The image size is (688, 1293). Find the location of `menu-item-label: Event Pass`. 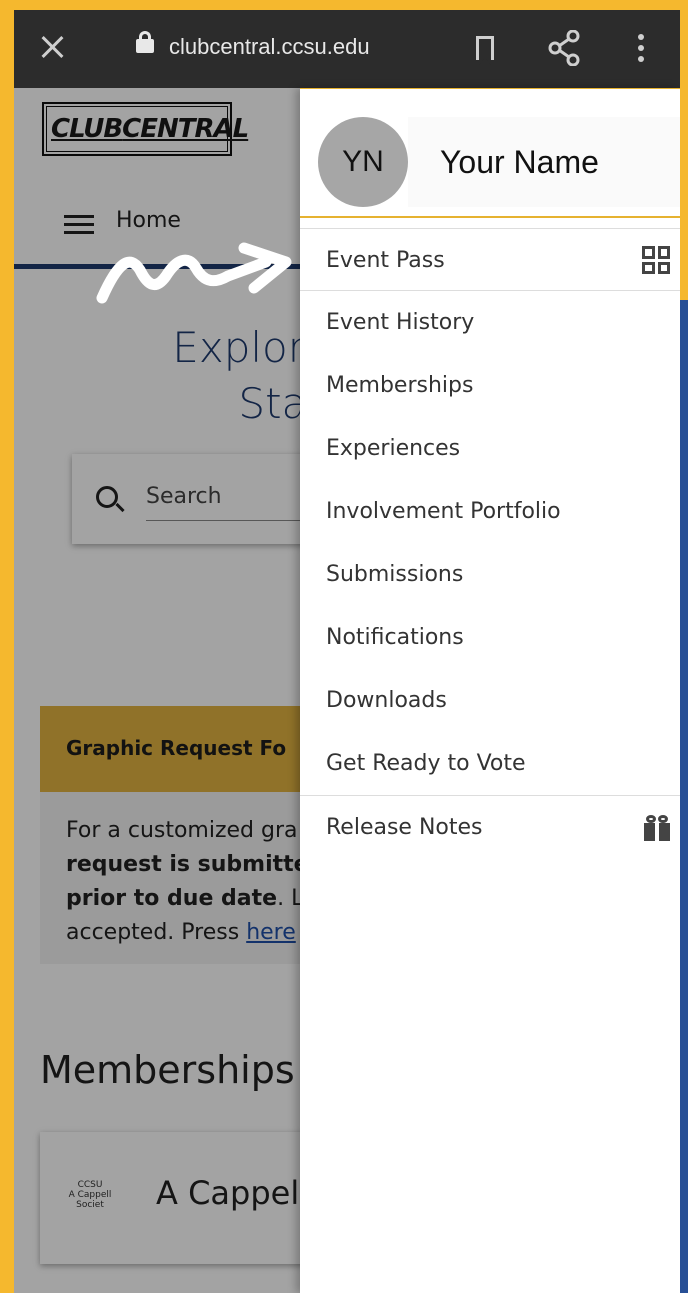

menu-item-label: Event Pass is located at coordinates (385, 260).